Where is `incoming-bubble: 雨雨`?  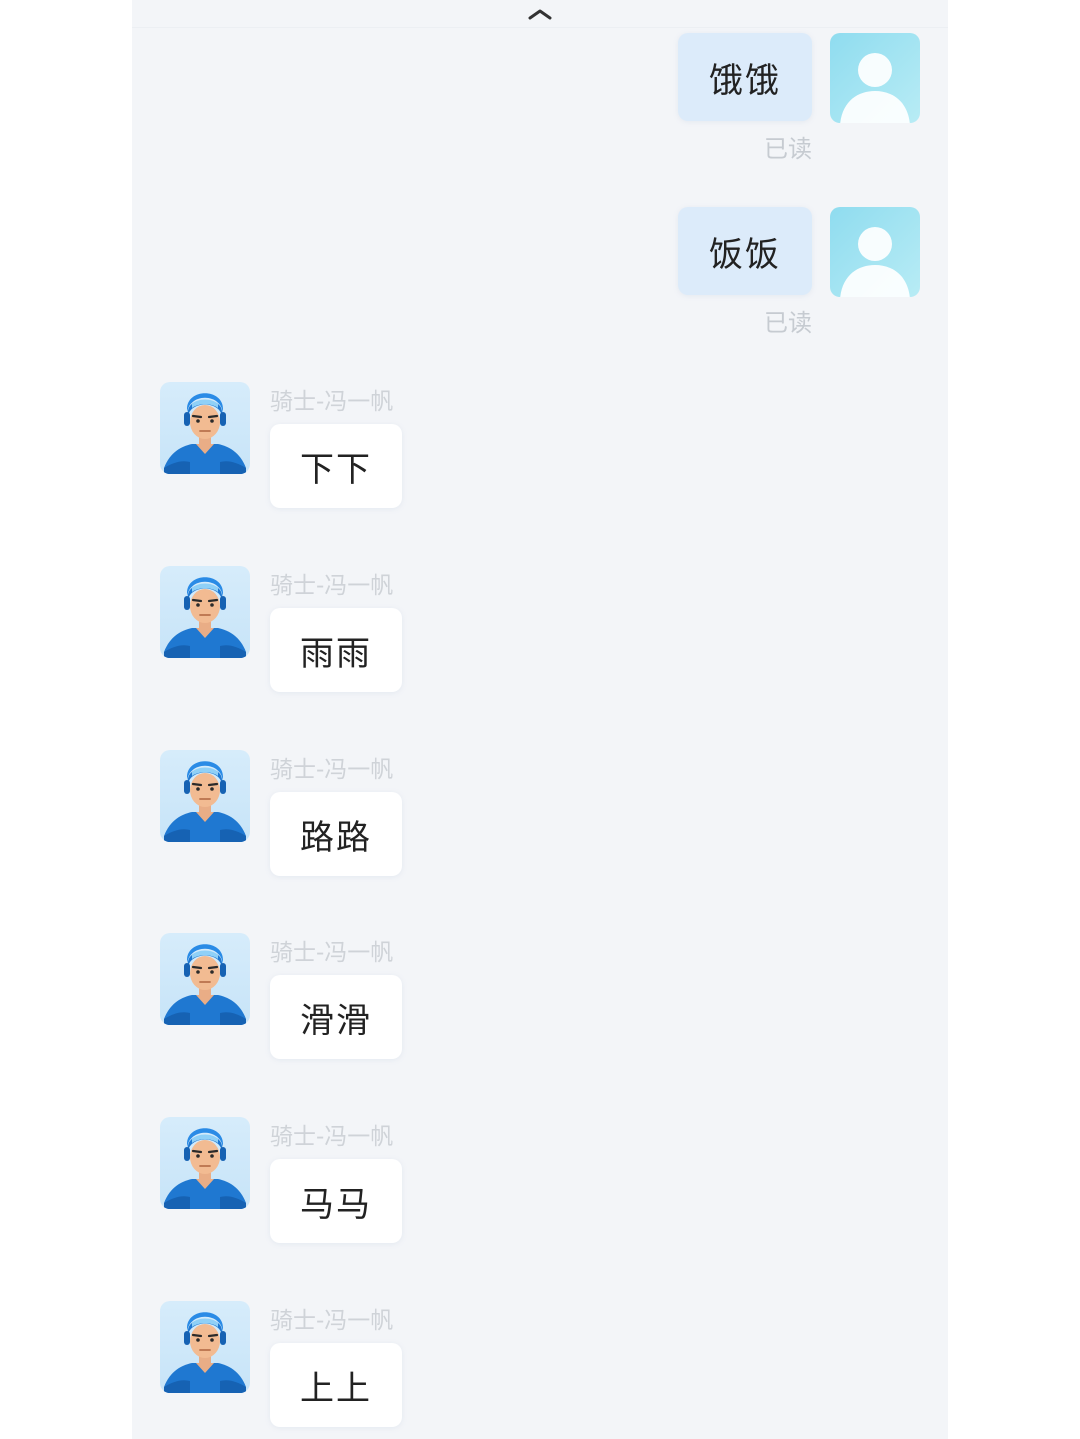
incoming-bubble: 雨雨 is located at coordinates (336, 650).